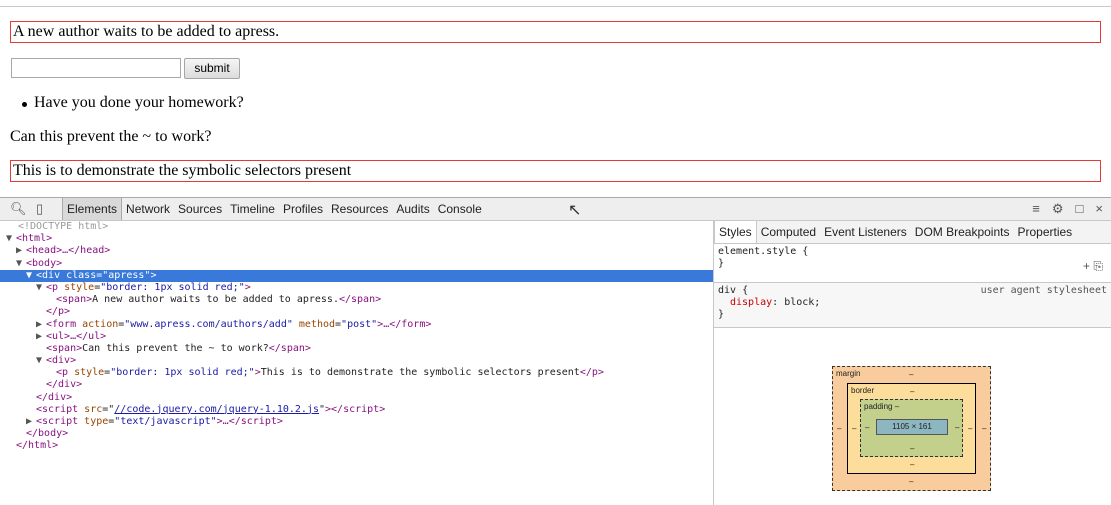 The image size is (1111, 505). What do you see at coordinates (962, 232) in the screenshot?
I see `tab-dom-breakpoints: DOM Breakpoints` at bounding box center [962, 232].